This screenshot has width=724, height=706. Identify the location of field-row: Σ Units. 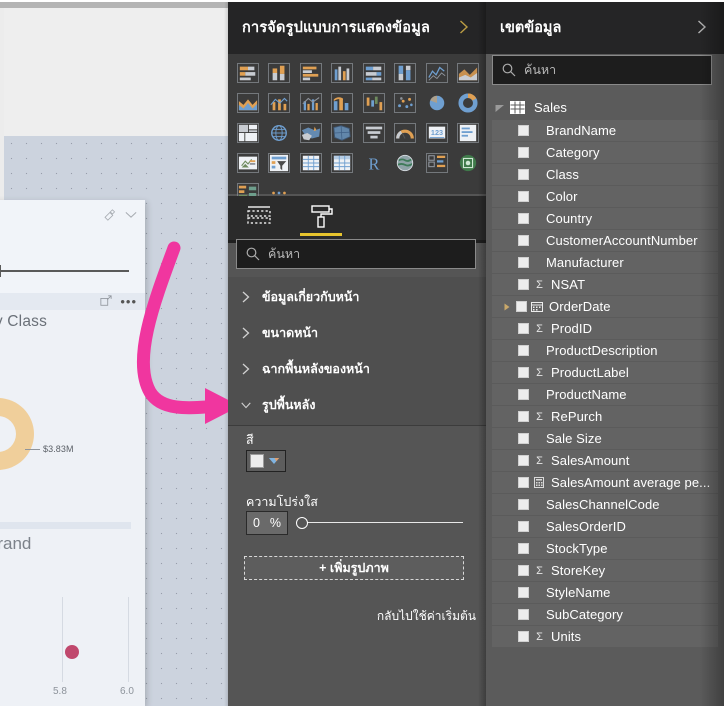
(605, 636).